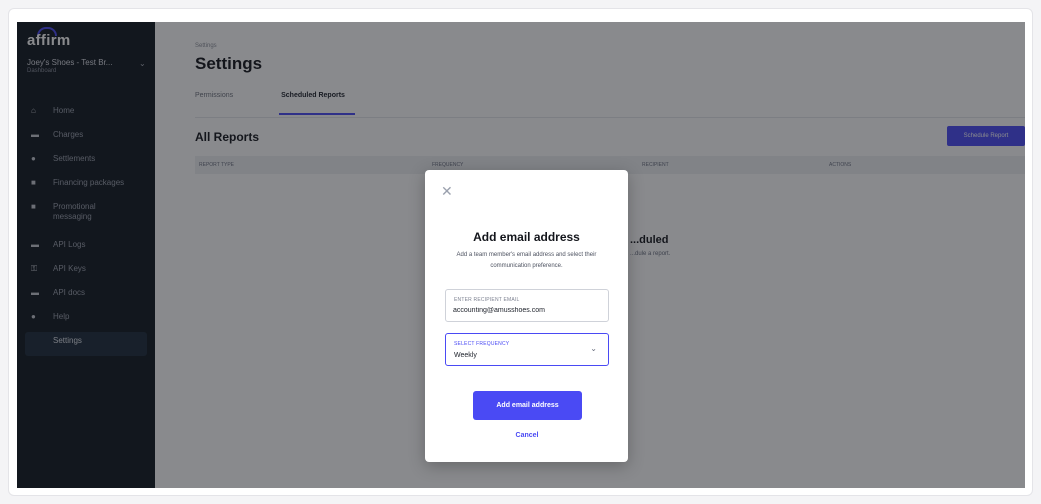  What do you see at coordinates (482, 344) in the screenshot?
I see `frequency-select-label: SELECT FREQUENCY` at bounding box center [482, 344].